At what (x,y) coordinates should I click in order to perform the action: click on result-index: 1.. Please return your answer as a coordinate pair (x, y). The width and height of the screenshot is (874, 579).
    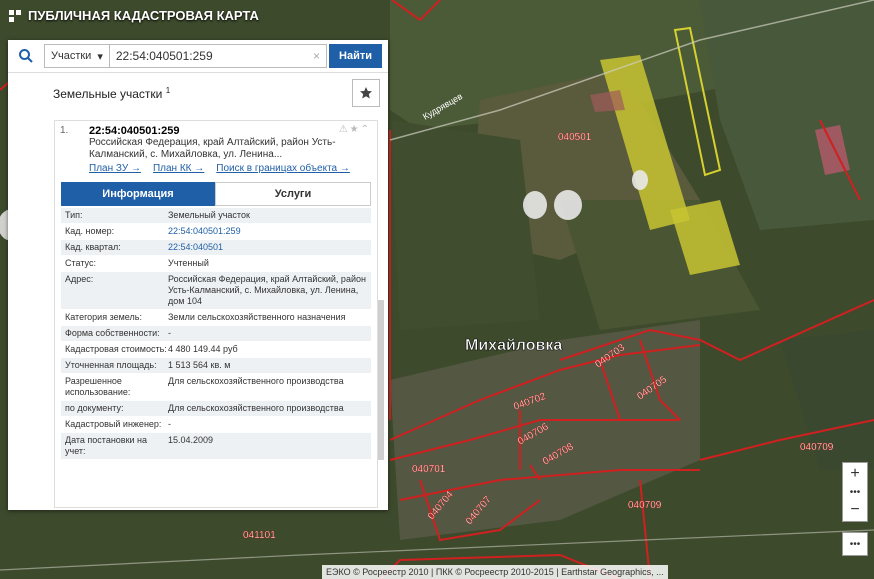
    Looking at the image, I should click on (64, 130).